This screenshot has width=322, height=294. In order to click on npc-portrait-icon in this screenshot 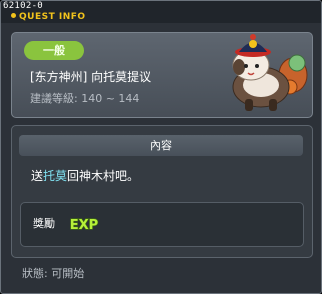, I will do `click(270, 72)`.